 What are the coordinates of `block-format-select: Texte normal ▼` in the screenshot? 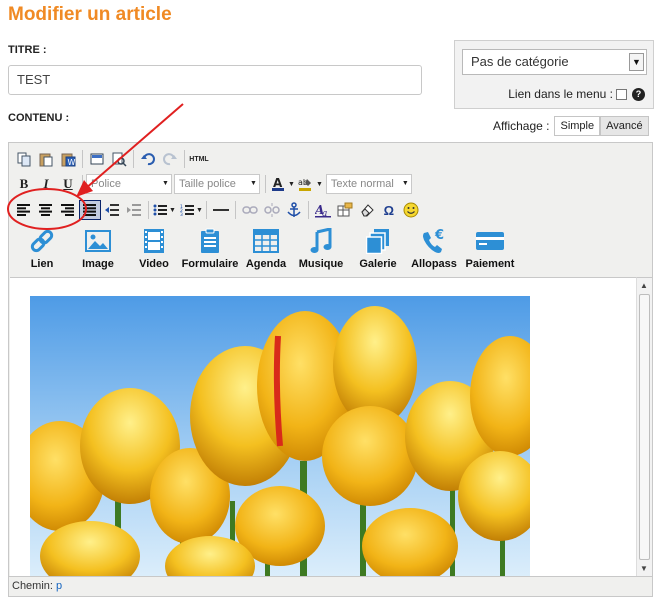 It's located at (368, 184).